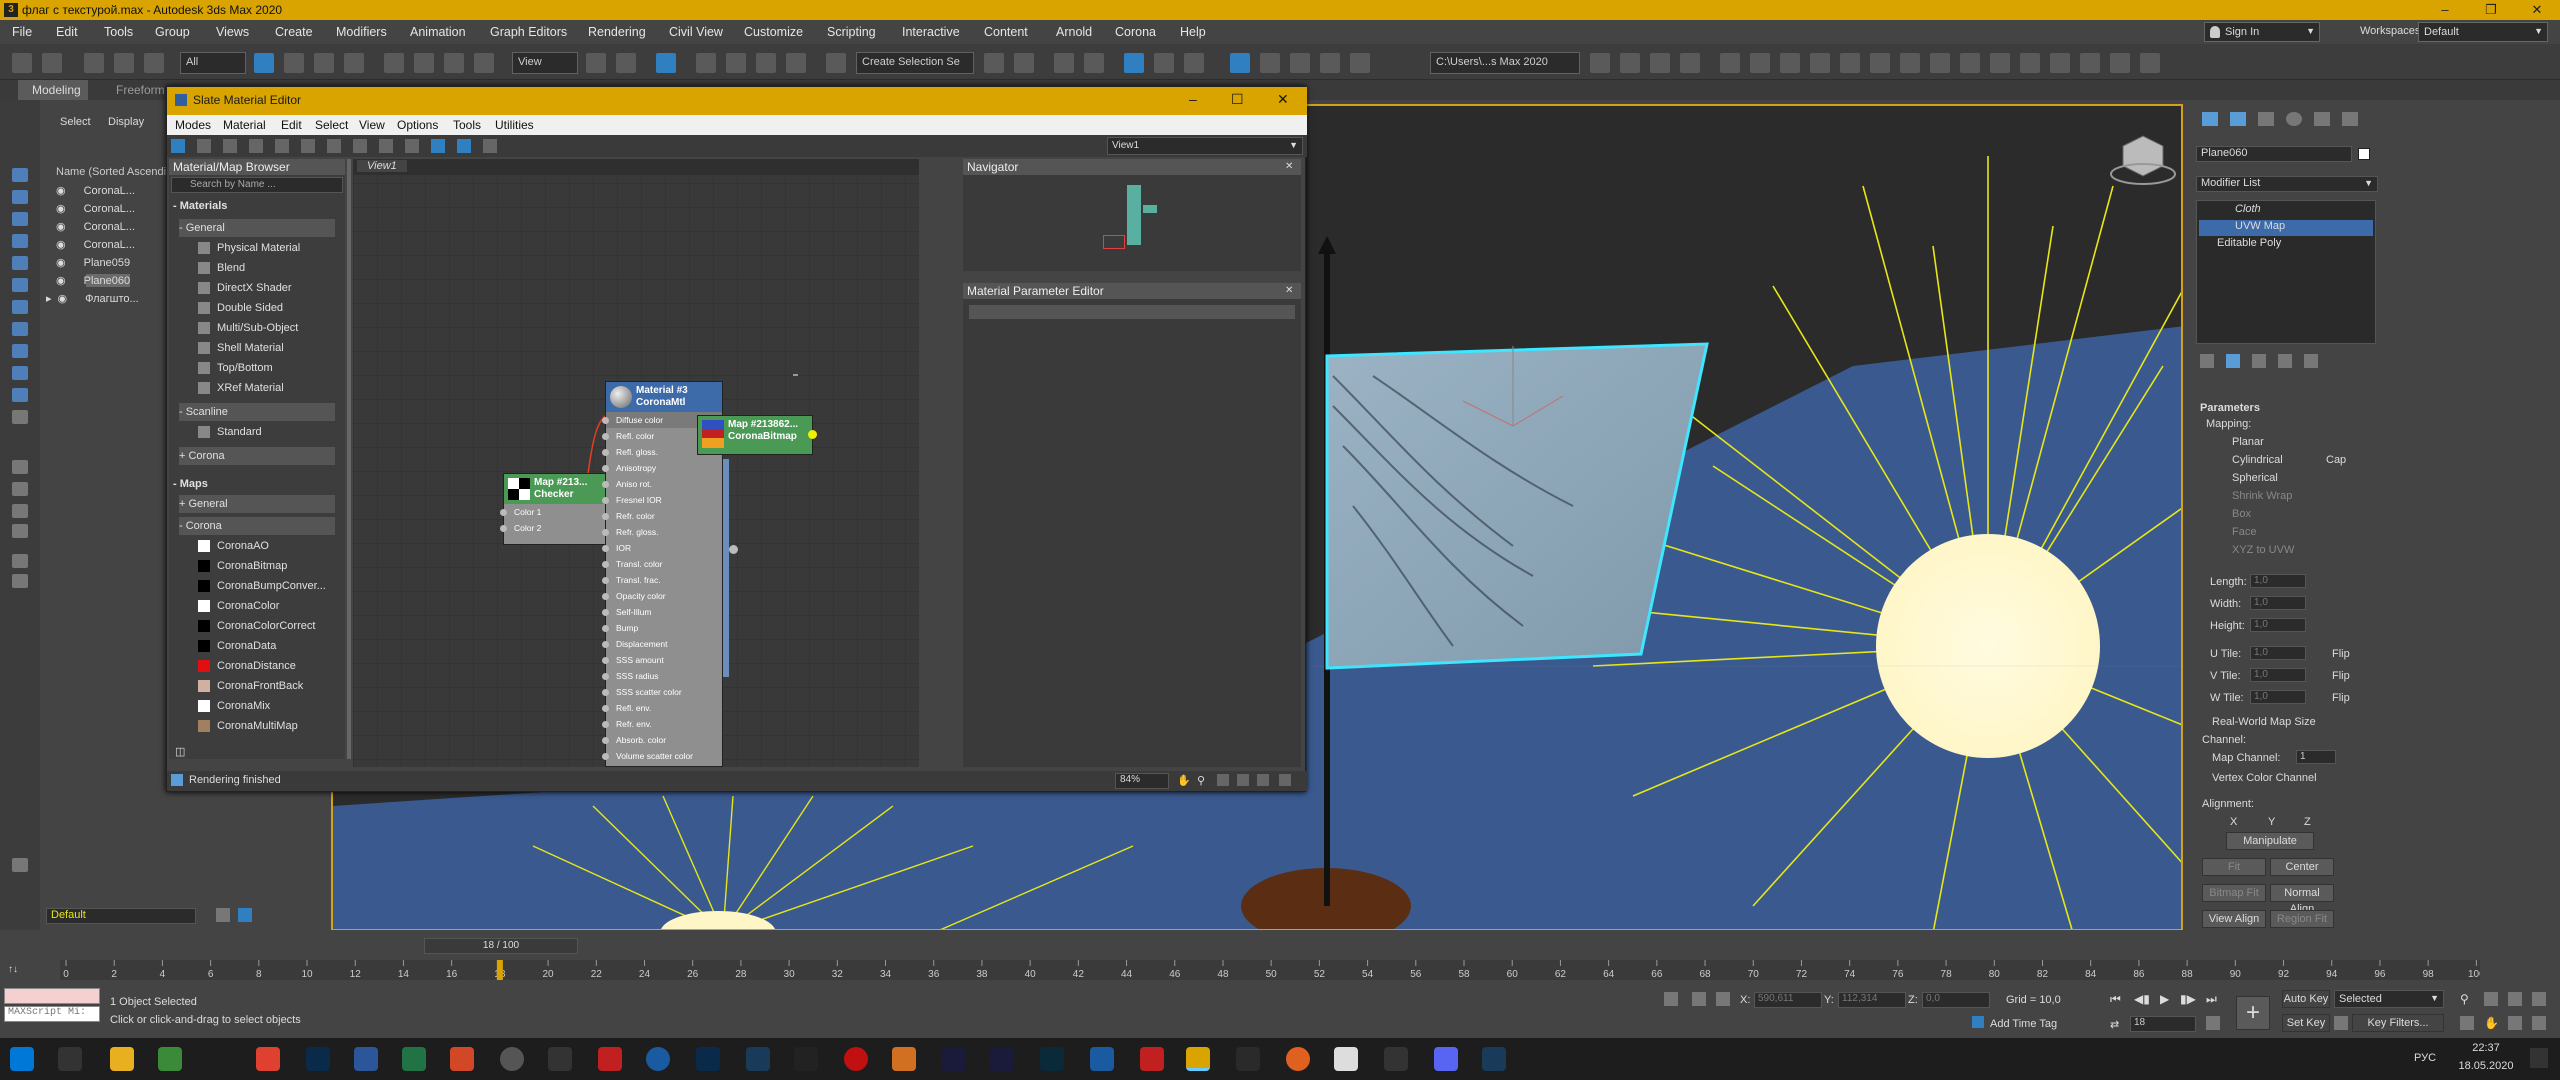  I want to click on node-slot: SSS scatter color, so click(662, 692).